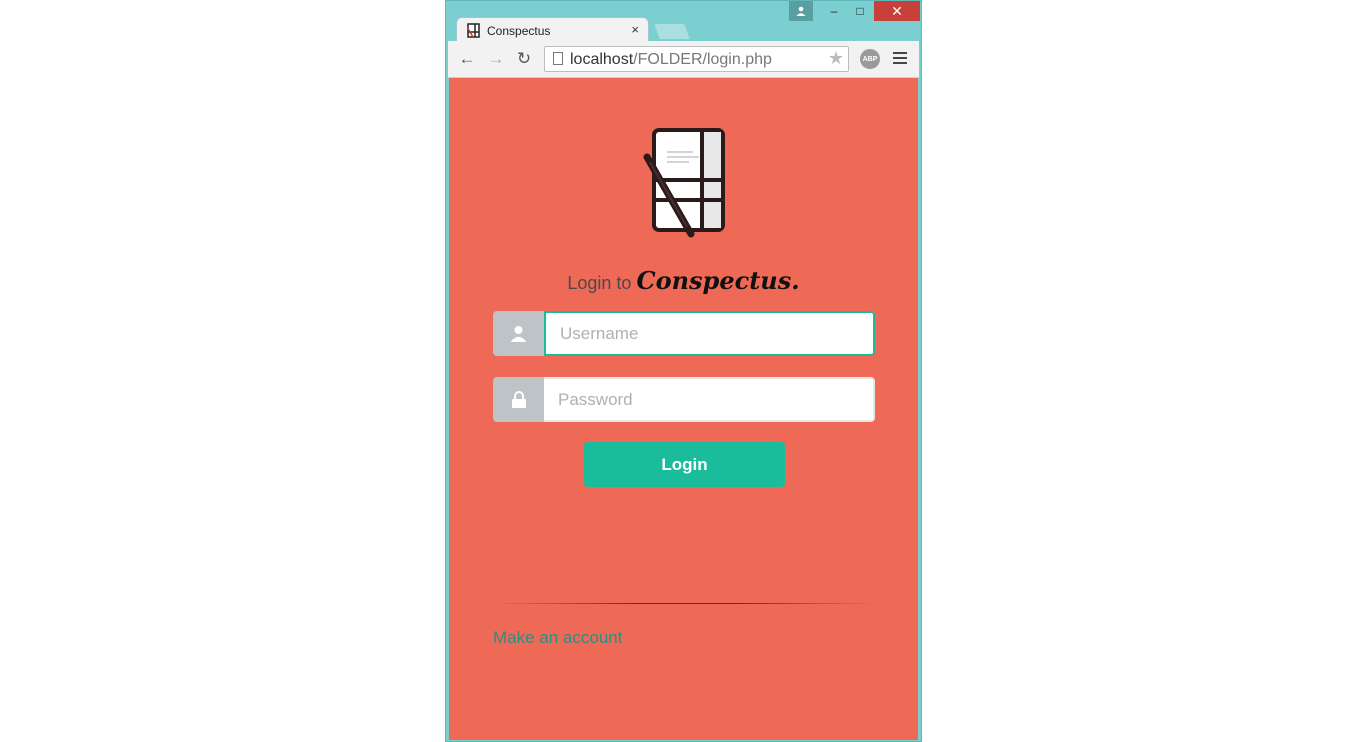  I want to click on browser-toolbar: ← → ↻ localhost/FOLDER/login.php ★ ABP, so click(683, 59).